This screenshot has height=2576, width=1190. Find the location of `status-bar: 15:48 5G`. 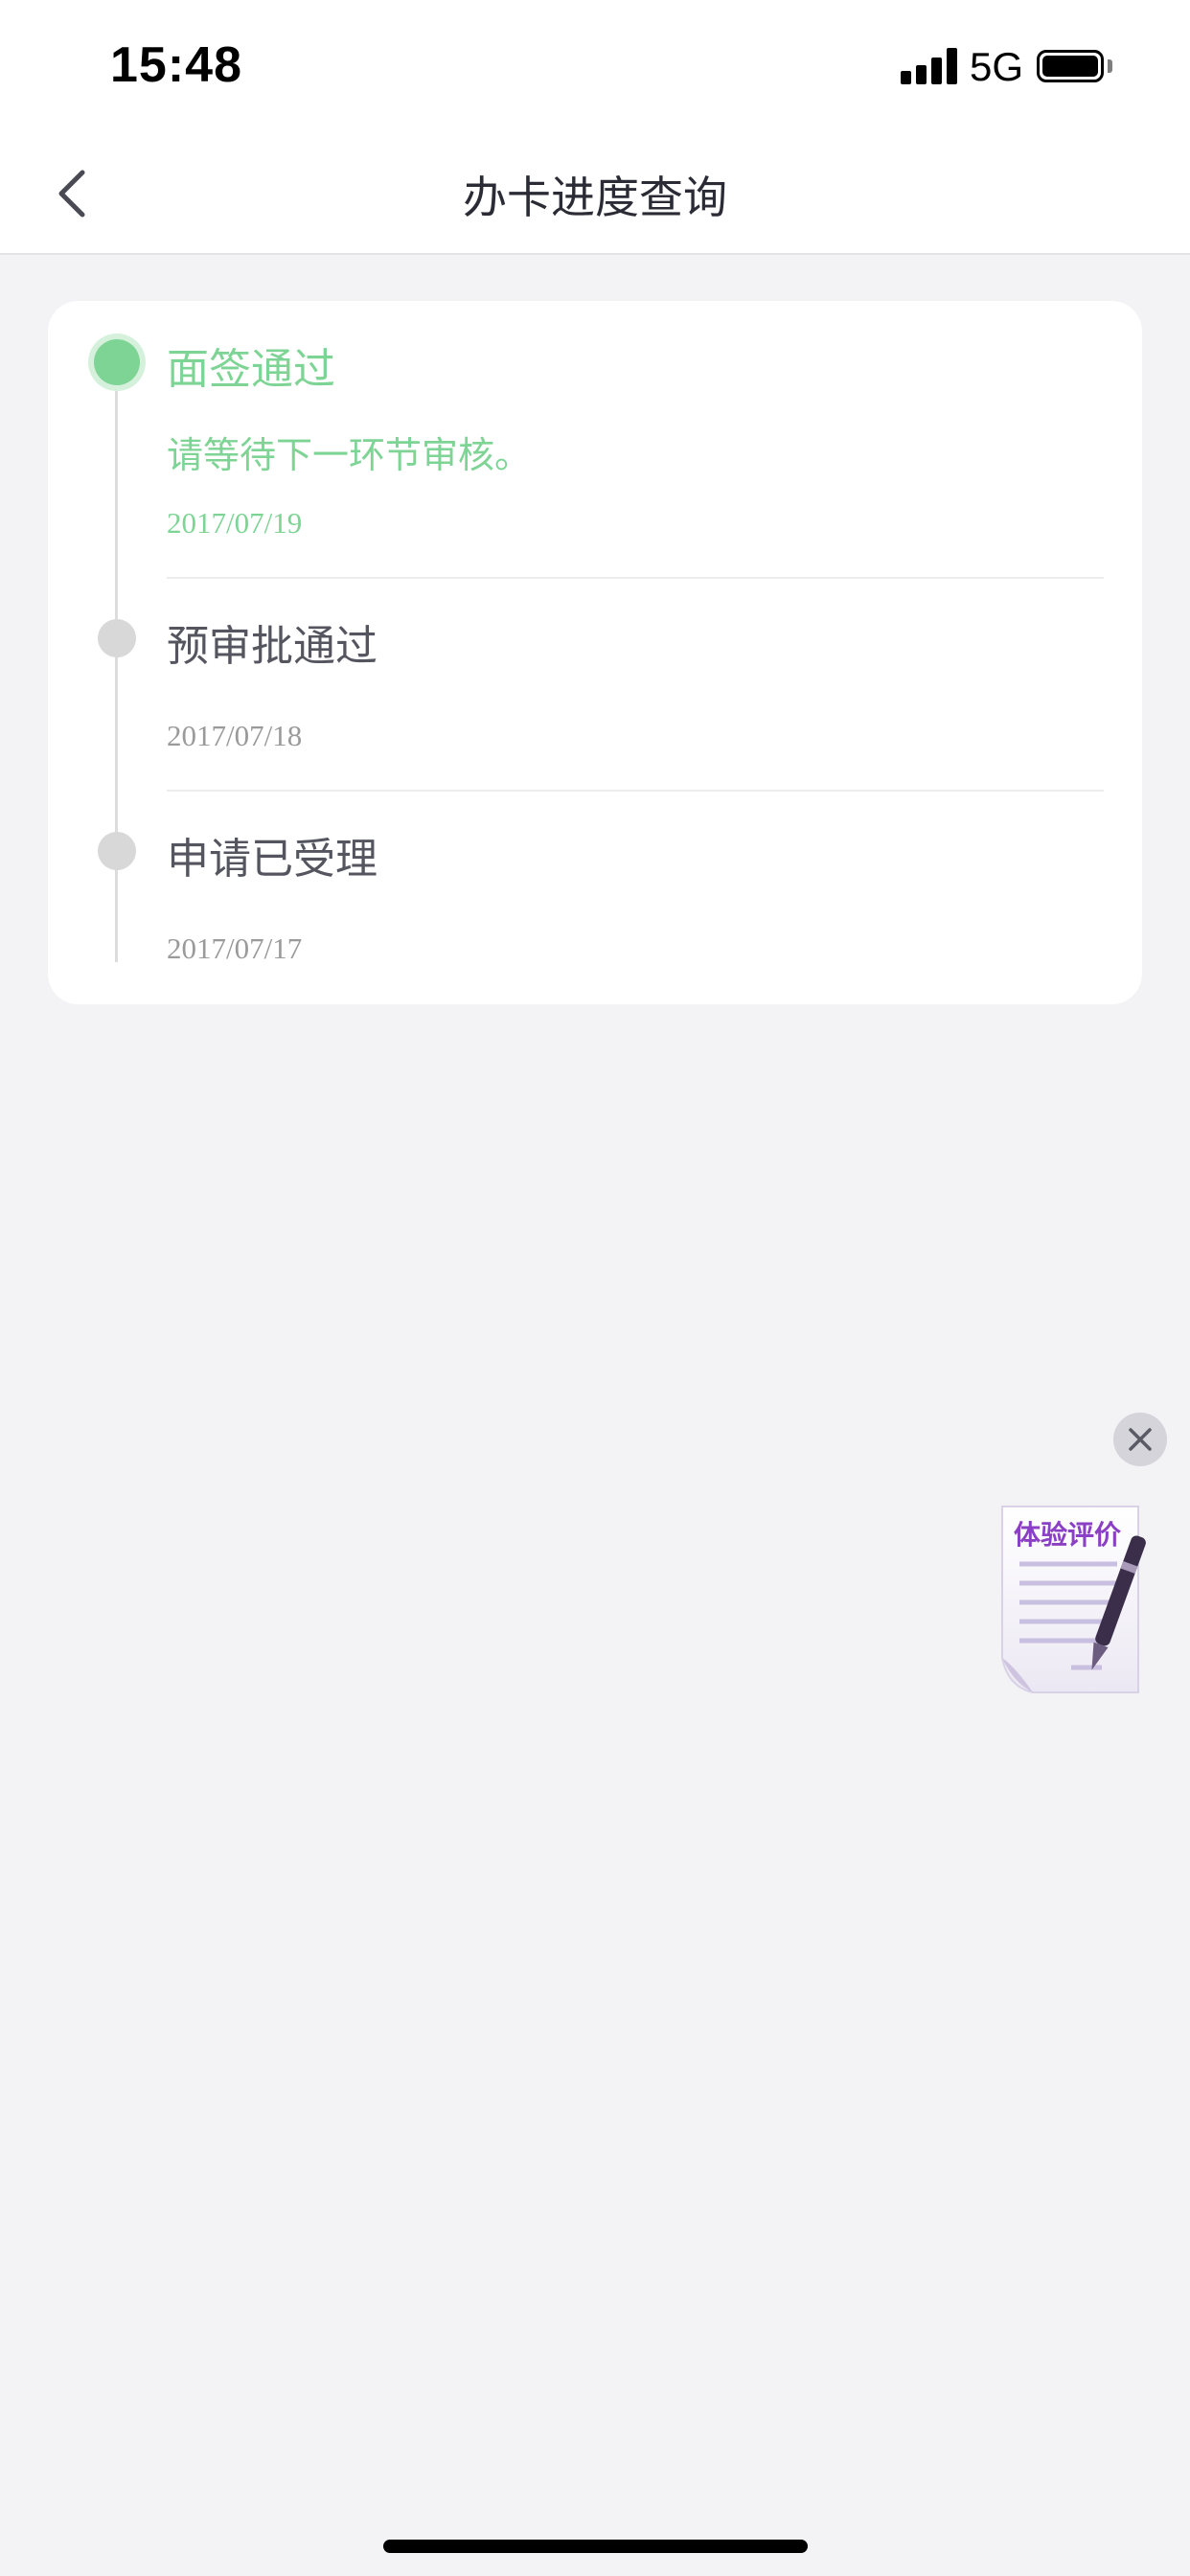

status-bar: 15:48 5G is located at coordinates (595, 67).